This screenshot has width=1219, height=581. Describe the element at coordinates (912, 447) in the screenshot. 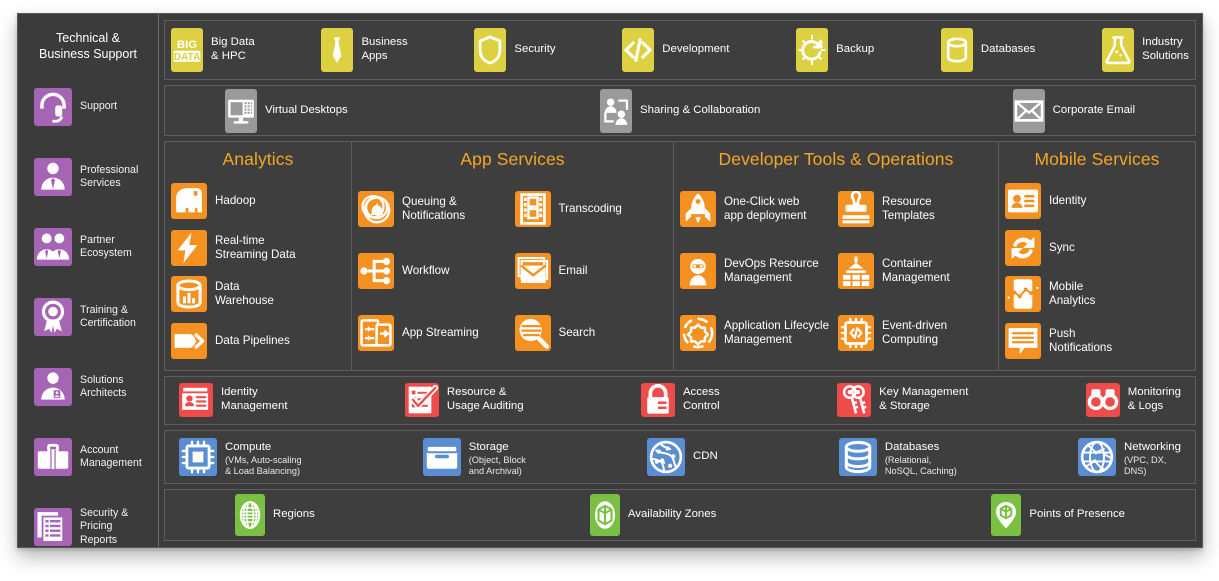

I see `item-label: Databases` at that location.